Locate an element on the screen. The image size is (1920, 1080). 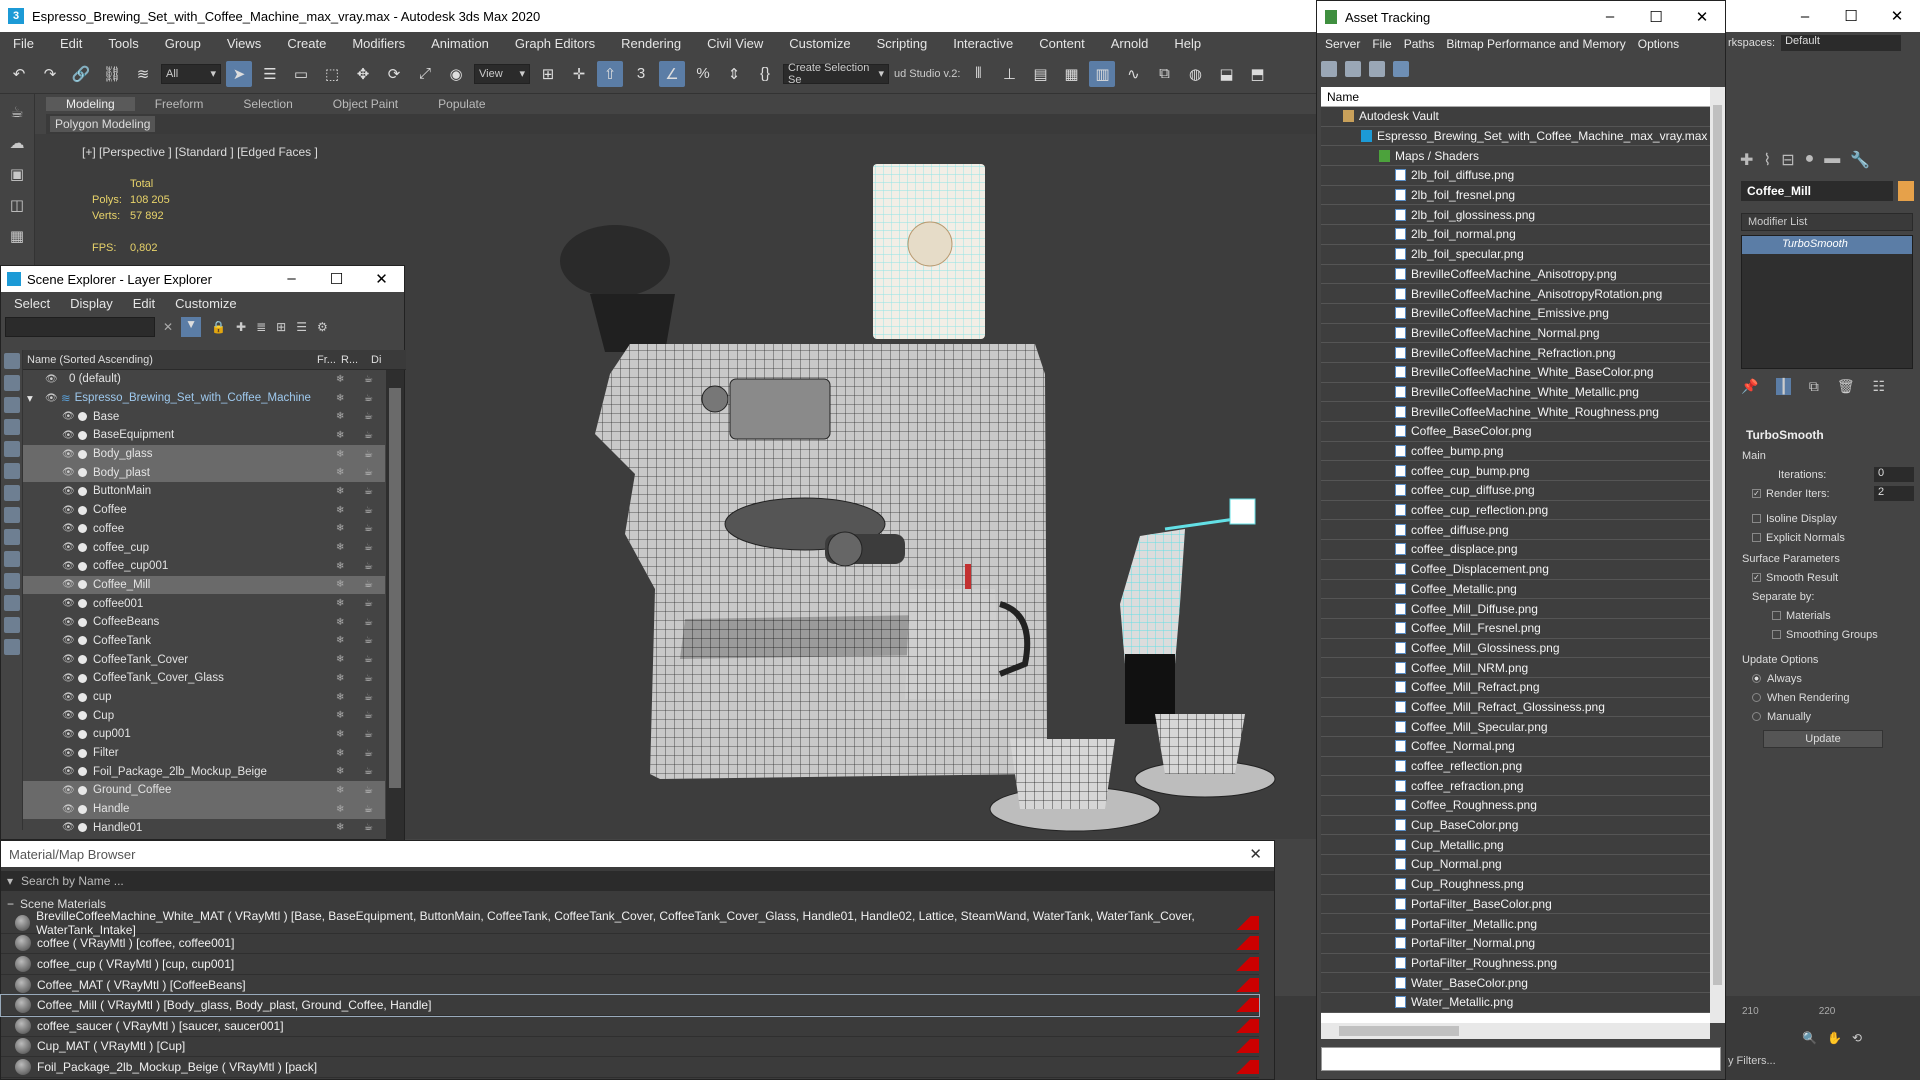
object-name-field: Coffee_Mill is located at coordinates (1817, 191).